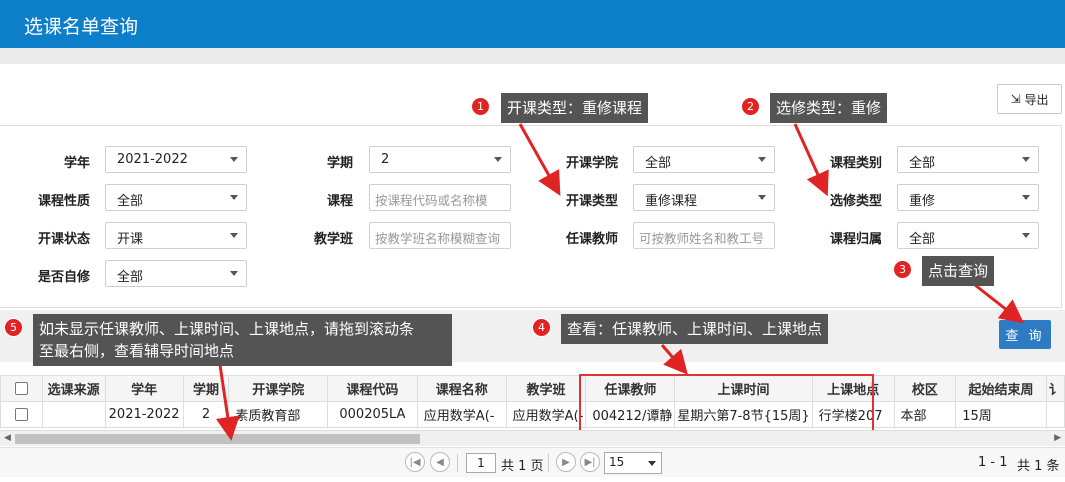 Image resolution: width=1065 pixels, height=482 pixels. I want to click on table-cell: 004212/谭静, so click(630, 414).